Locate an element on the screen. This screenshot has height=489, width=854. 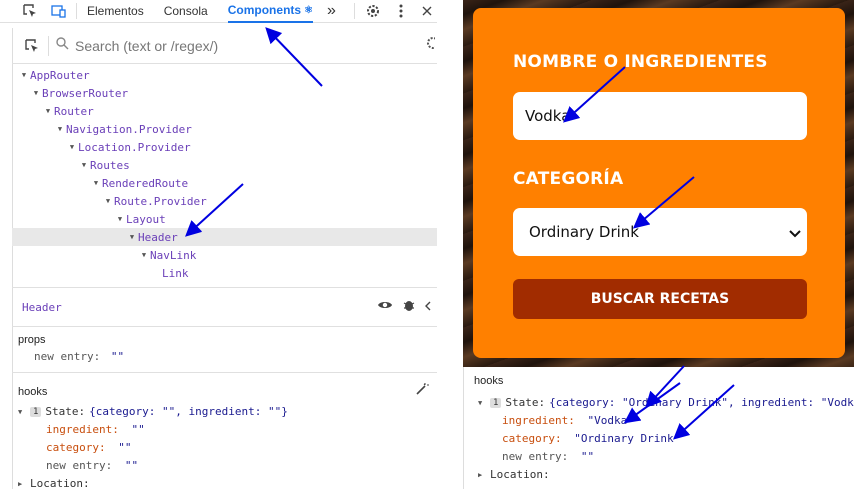
more-tabs-button: » is located at coordinates (331, 11).